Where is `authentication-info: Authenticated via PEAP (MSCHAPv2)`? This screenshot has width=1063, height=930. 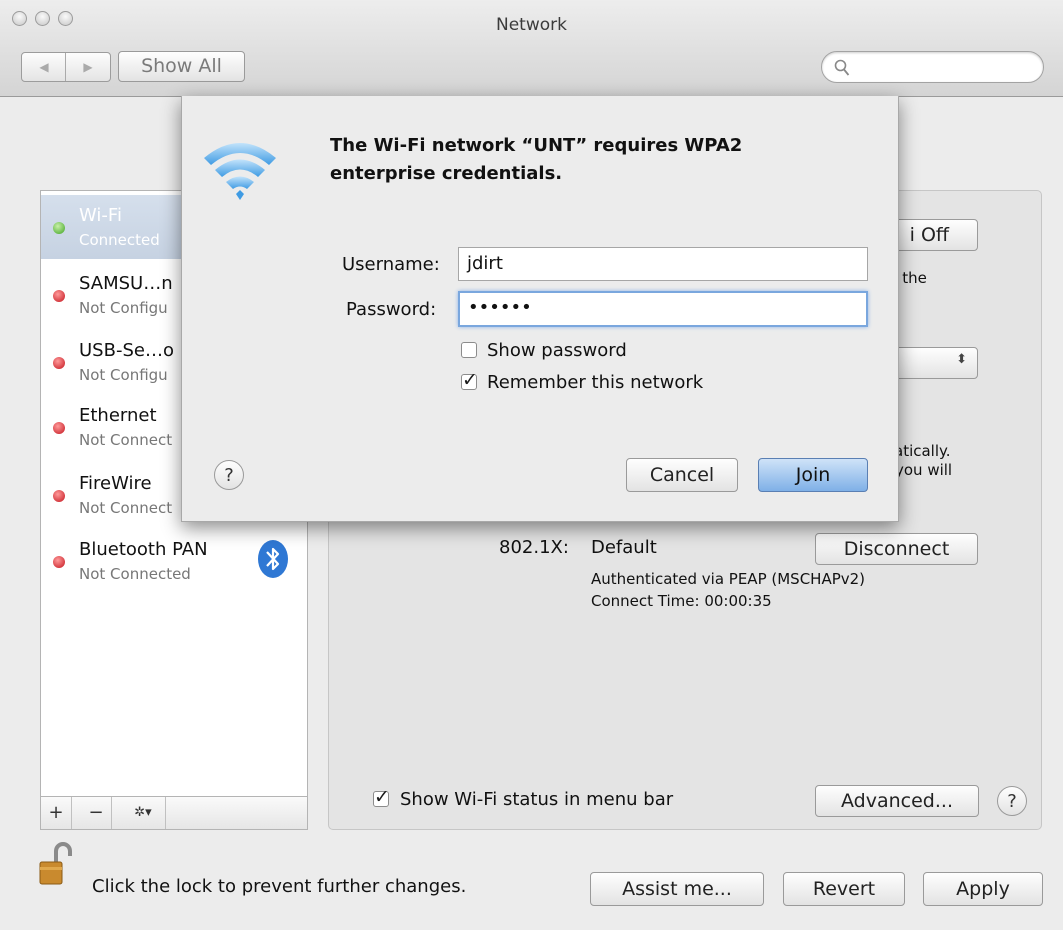
authentication-info: Authenticated via PEAP (MSCHAPv2) is located at coordinates (728, 579).